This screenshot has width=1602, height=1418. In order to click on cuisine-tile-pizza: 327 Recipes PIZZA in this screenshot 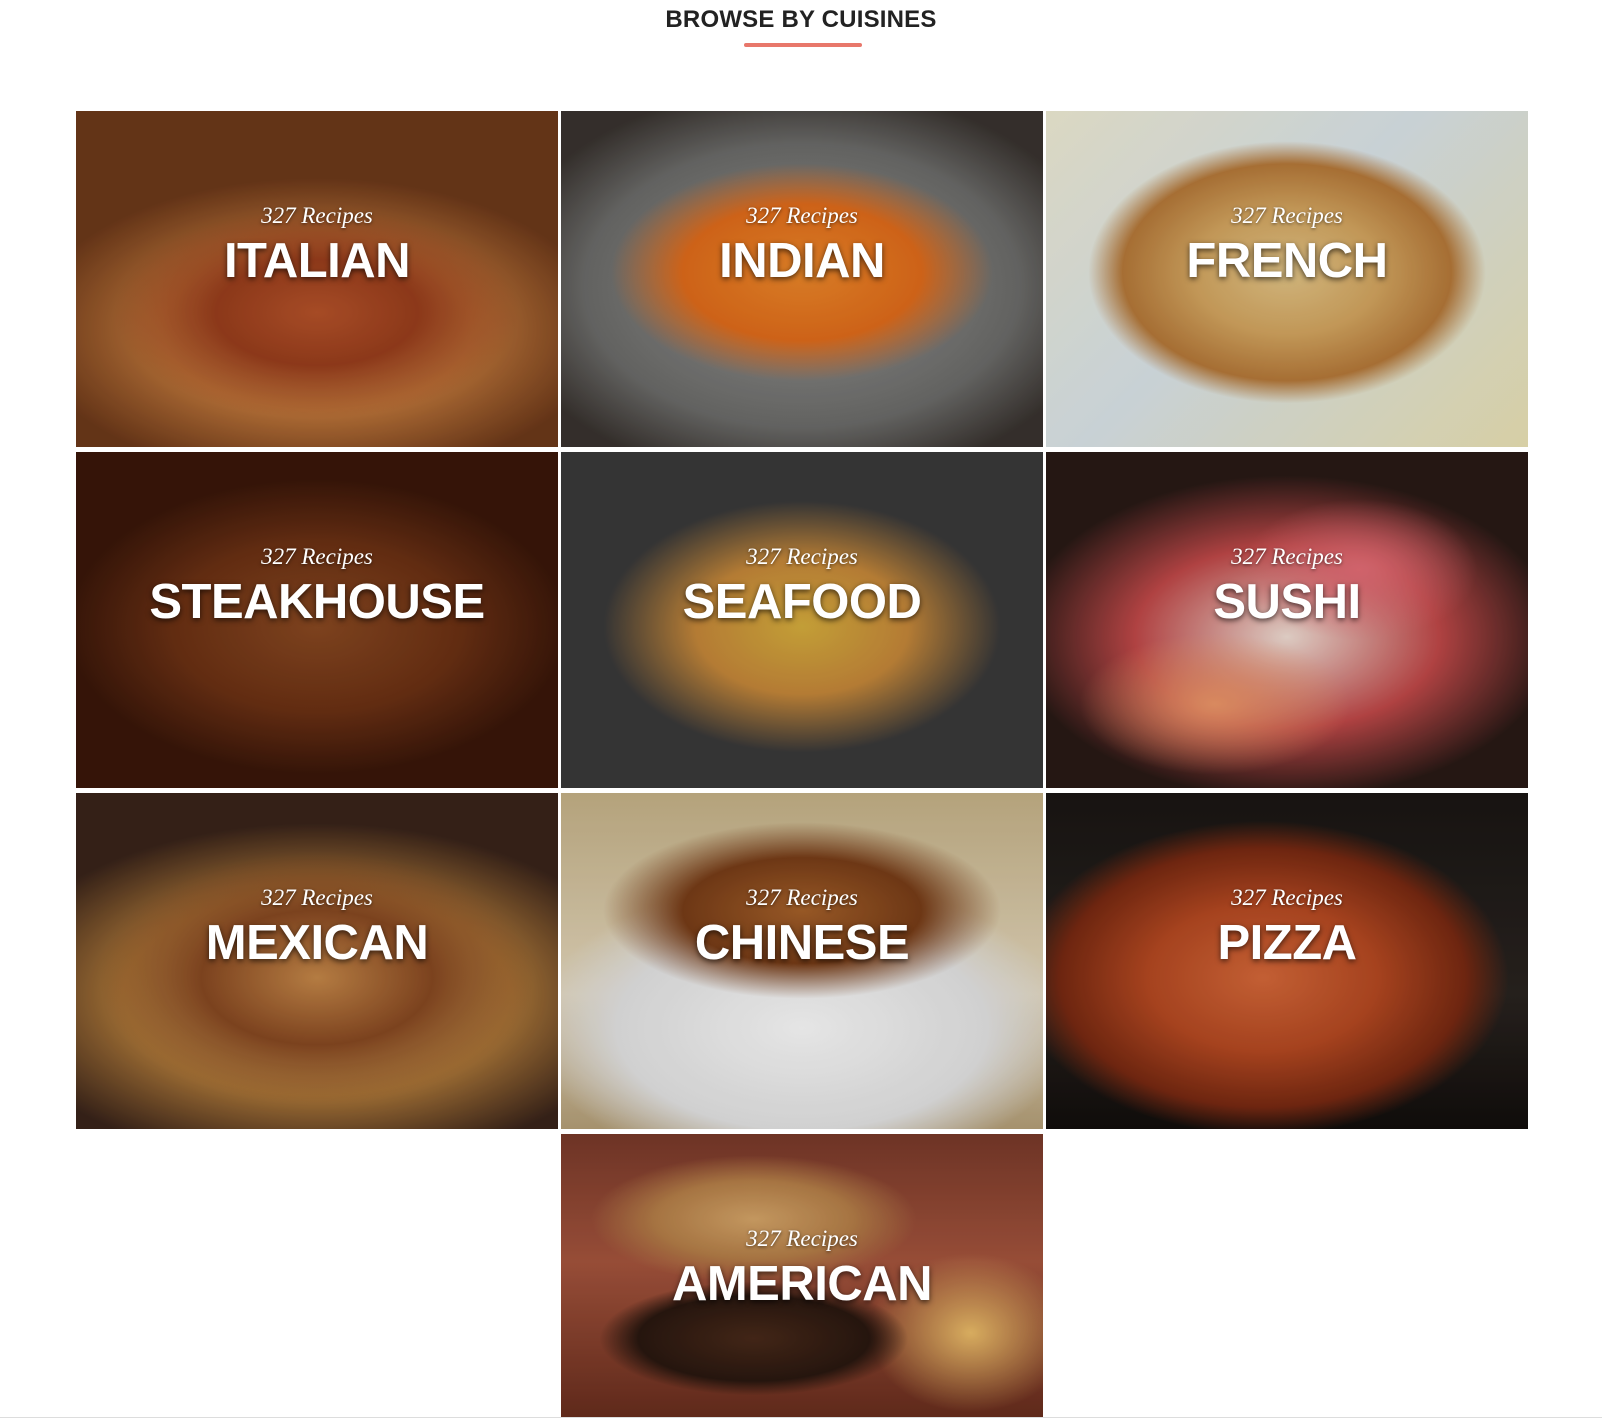, I will do `click(1287, 961)`.